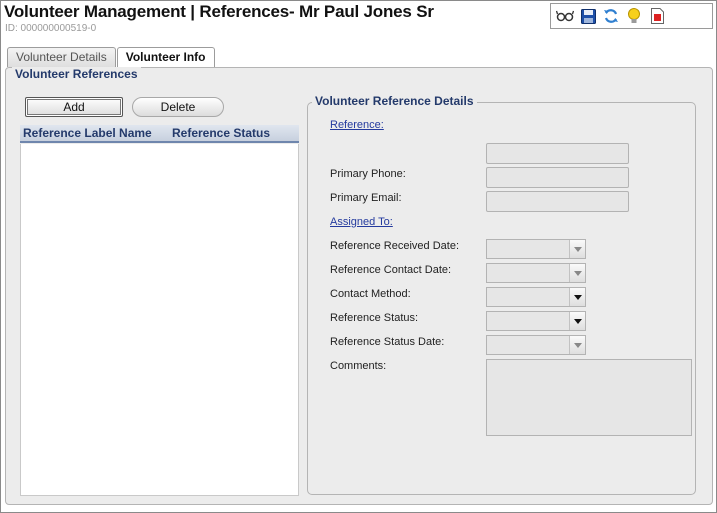 The height and width of the screenshot is (513, 717). I want to click on record-id: ID: 000000000519-0, so click(51, 28).